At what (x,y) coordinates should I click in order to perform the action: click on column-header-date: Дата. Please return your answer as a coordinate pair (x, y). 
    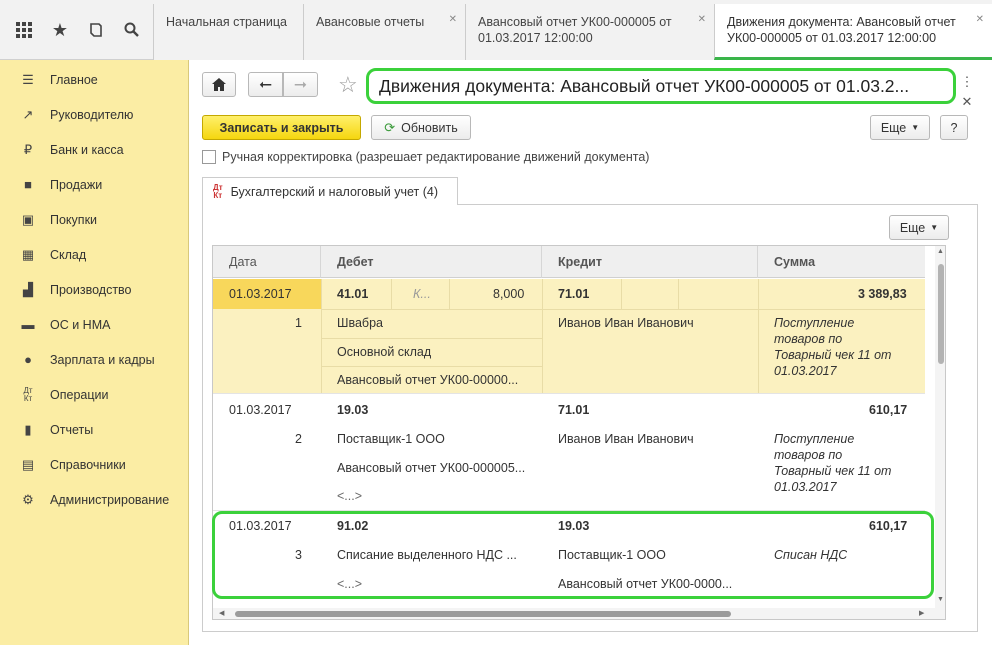
    Looking at the image, I should click on (267, 262).